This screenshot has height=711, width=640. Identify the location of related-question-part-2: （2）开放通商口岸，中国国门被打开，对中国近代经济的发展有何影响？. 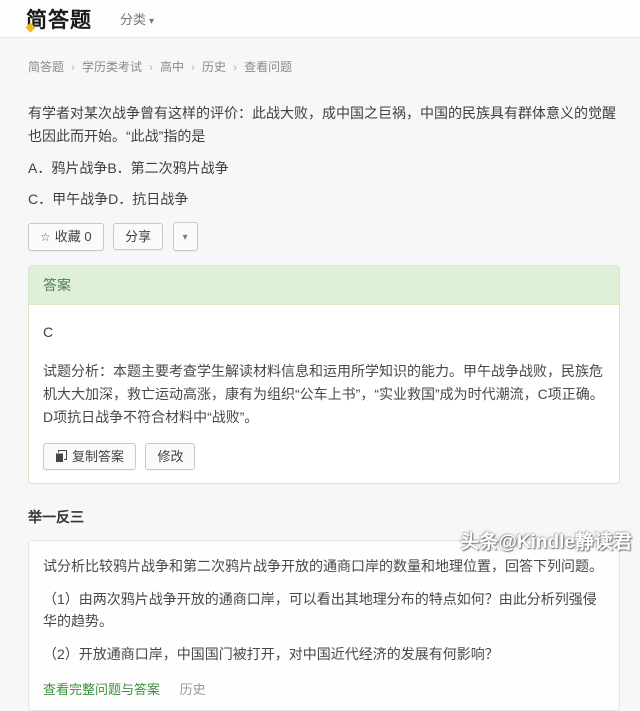
(271, 654).